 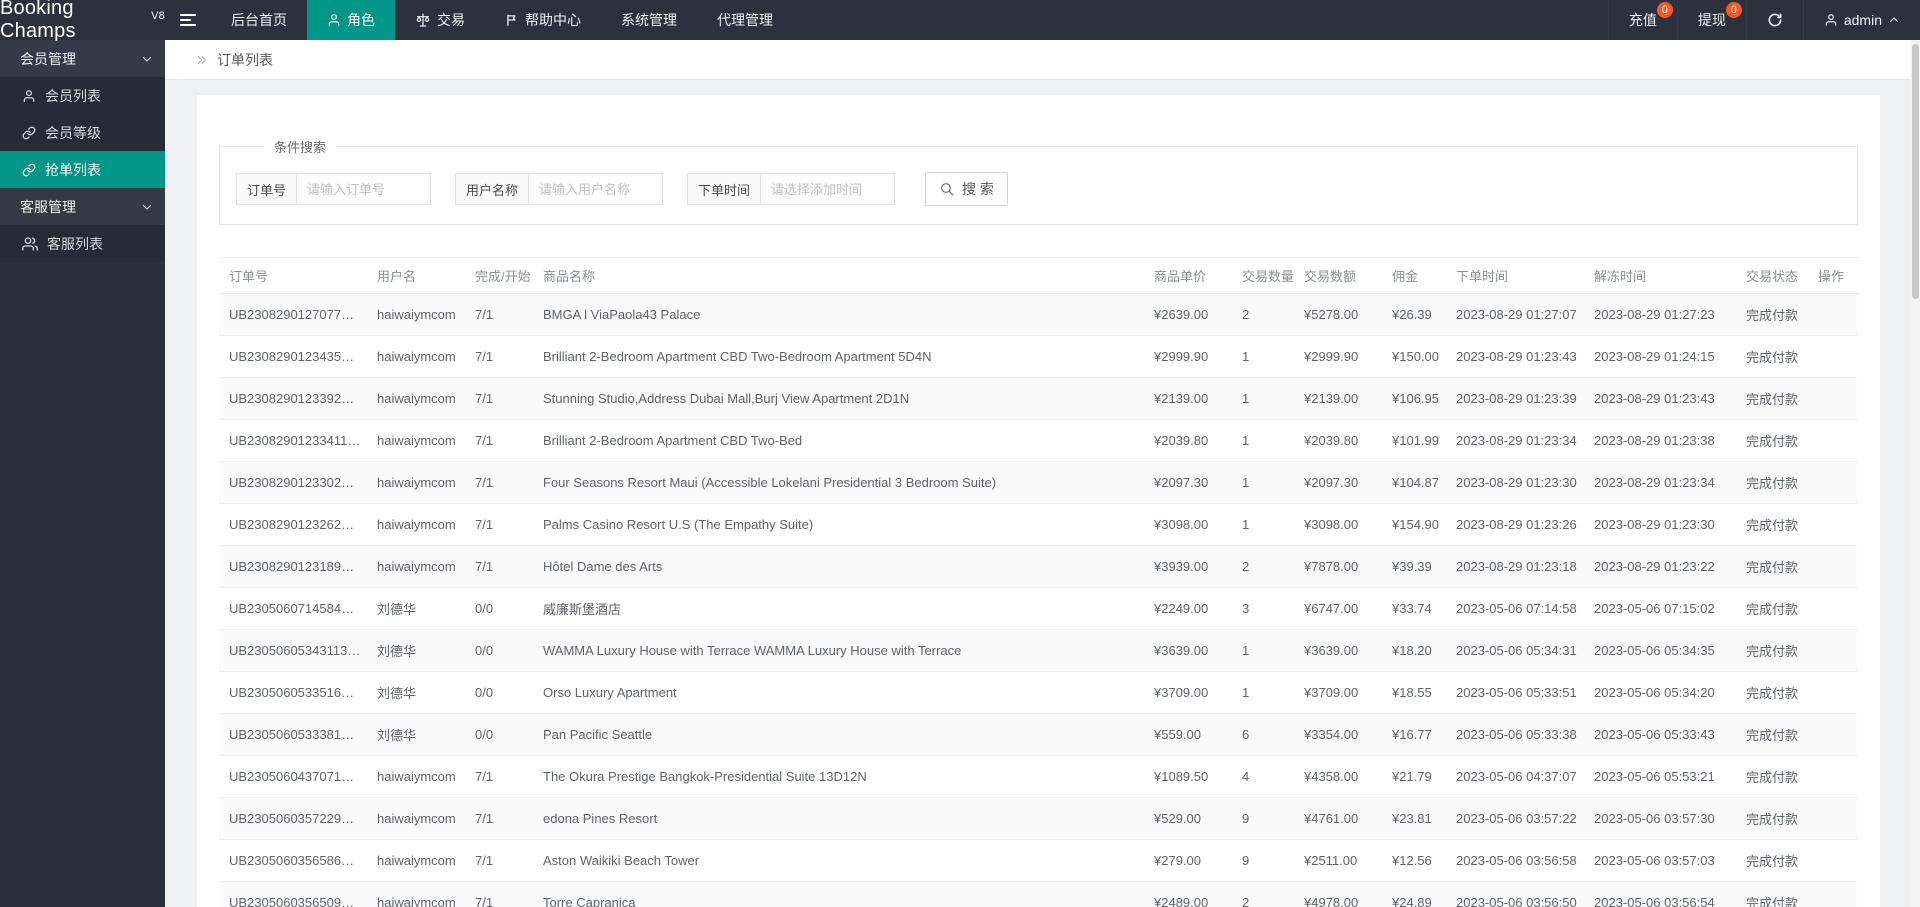 I want to click on cell-amount: ¥4358.00, so click(x=1340, y=776).